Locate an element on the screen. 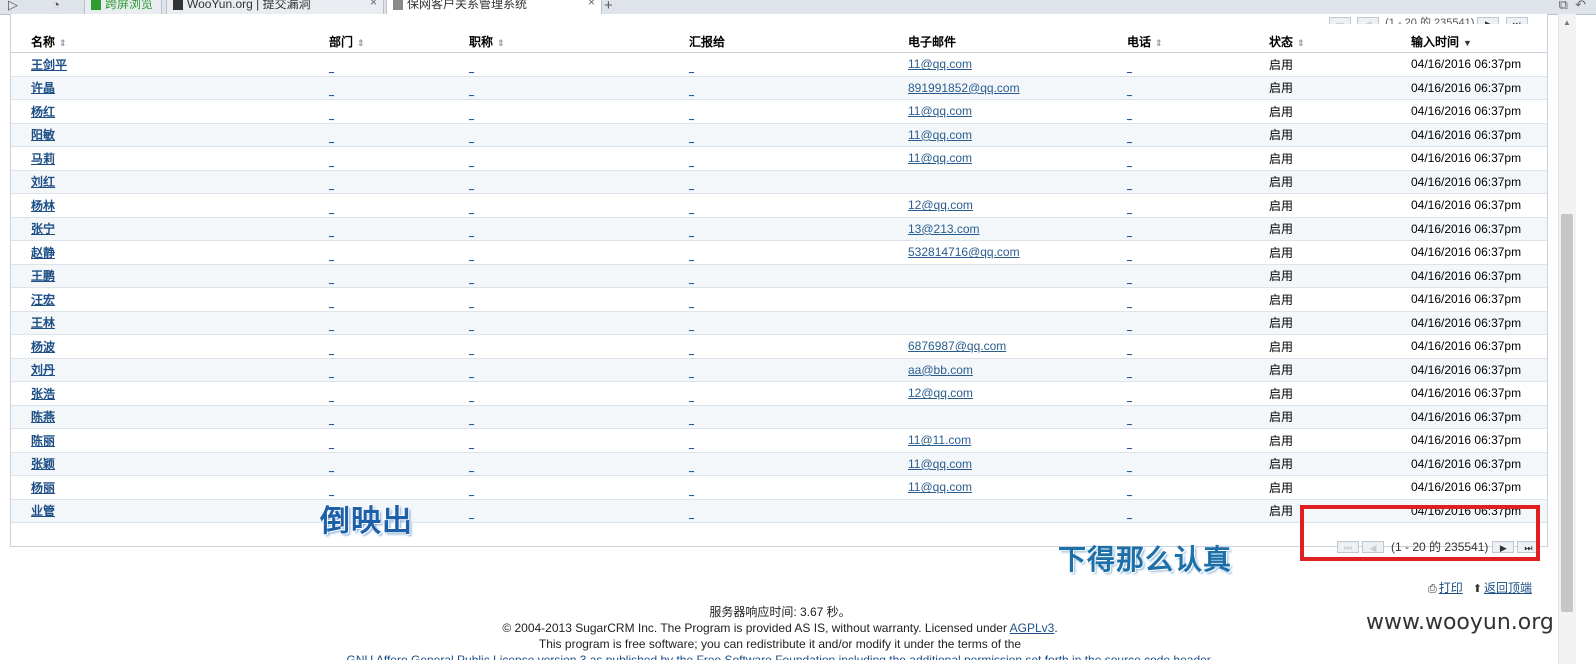  new-tab-button: + is located at coordinates (608, 7).